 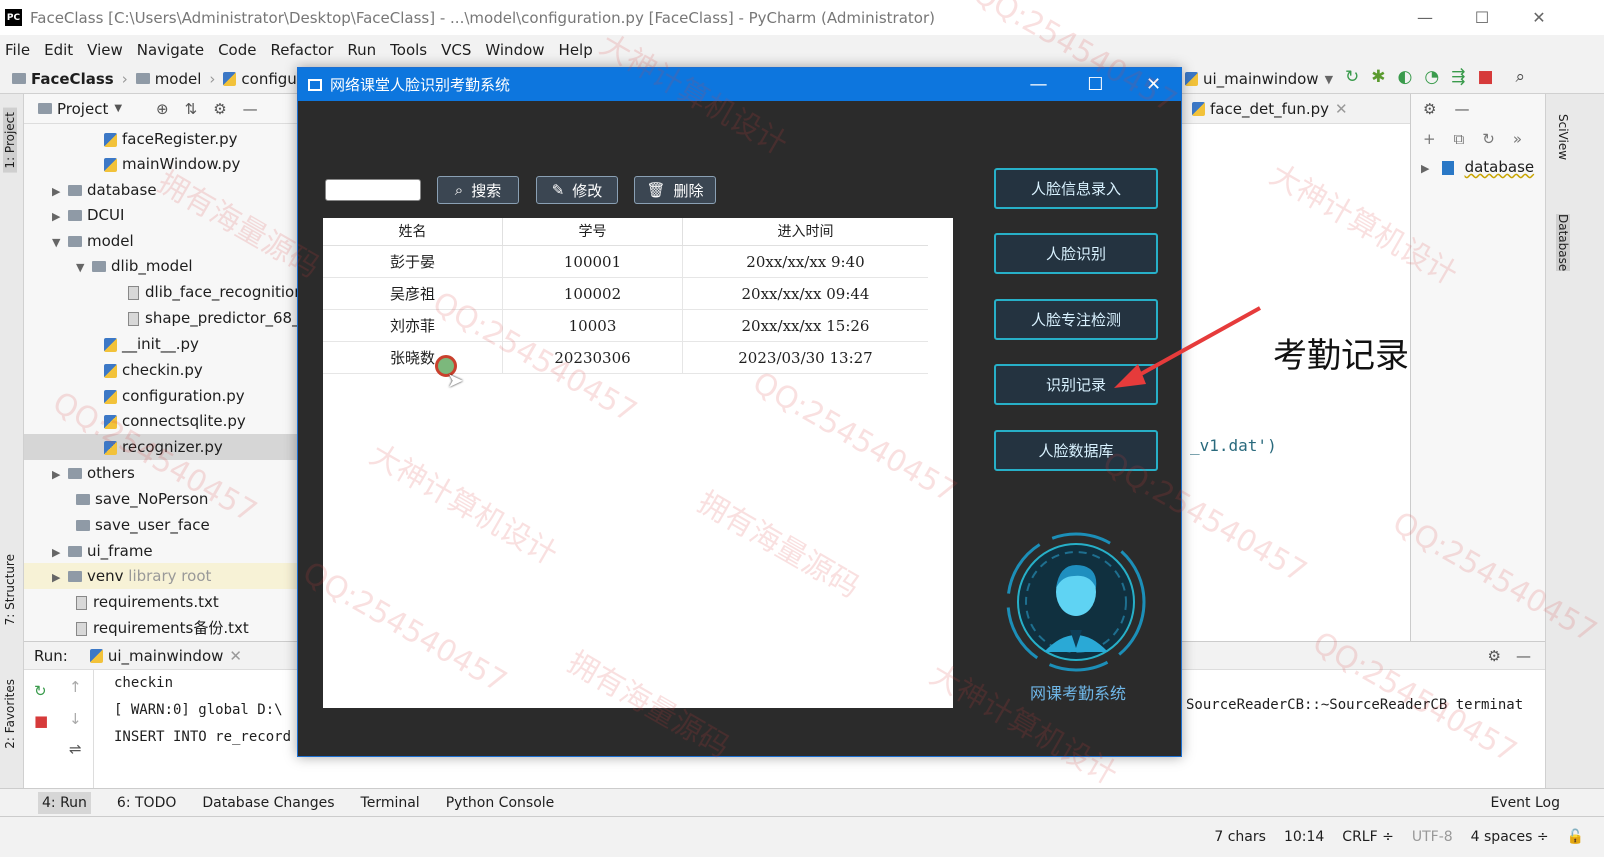 I want to click on table-cell: 刘亦菲, so click(x=413, y=326).